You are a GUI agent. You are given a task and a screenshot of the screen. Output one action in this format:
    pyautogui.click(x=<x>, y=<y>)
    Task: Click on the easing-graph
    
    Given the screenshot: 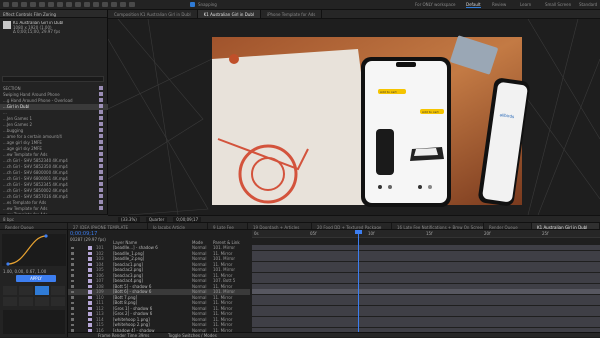 What is the action you would take?
    pyautogui.click(x=34, y=250)
    